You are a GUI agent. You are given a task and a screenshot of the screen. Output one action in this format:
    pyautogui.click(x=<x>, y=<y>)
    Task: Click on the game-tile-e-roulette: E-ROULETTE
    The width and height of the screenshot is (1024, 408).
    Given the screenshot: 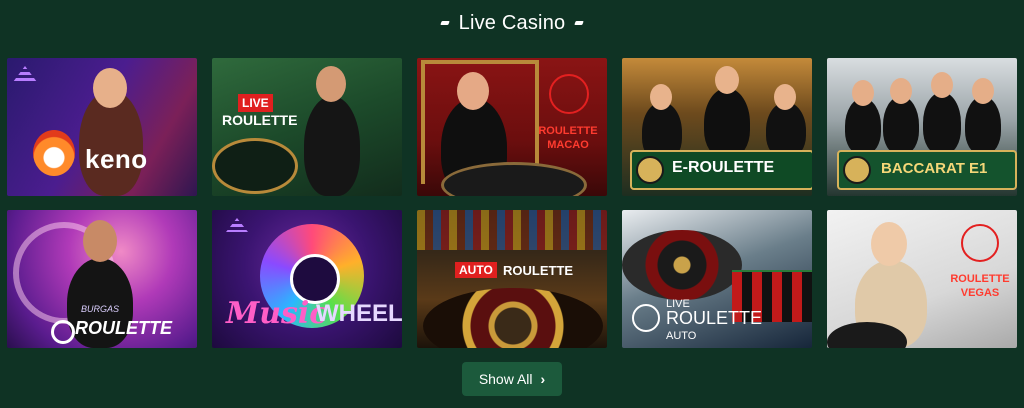 What is the action you would take?
    pyautogui.click(x=717, y=127)
    